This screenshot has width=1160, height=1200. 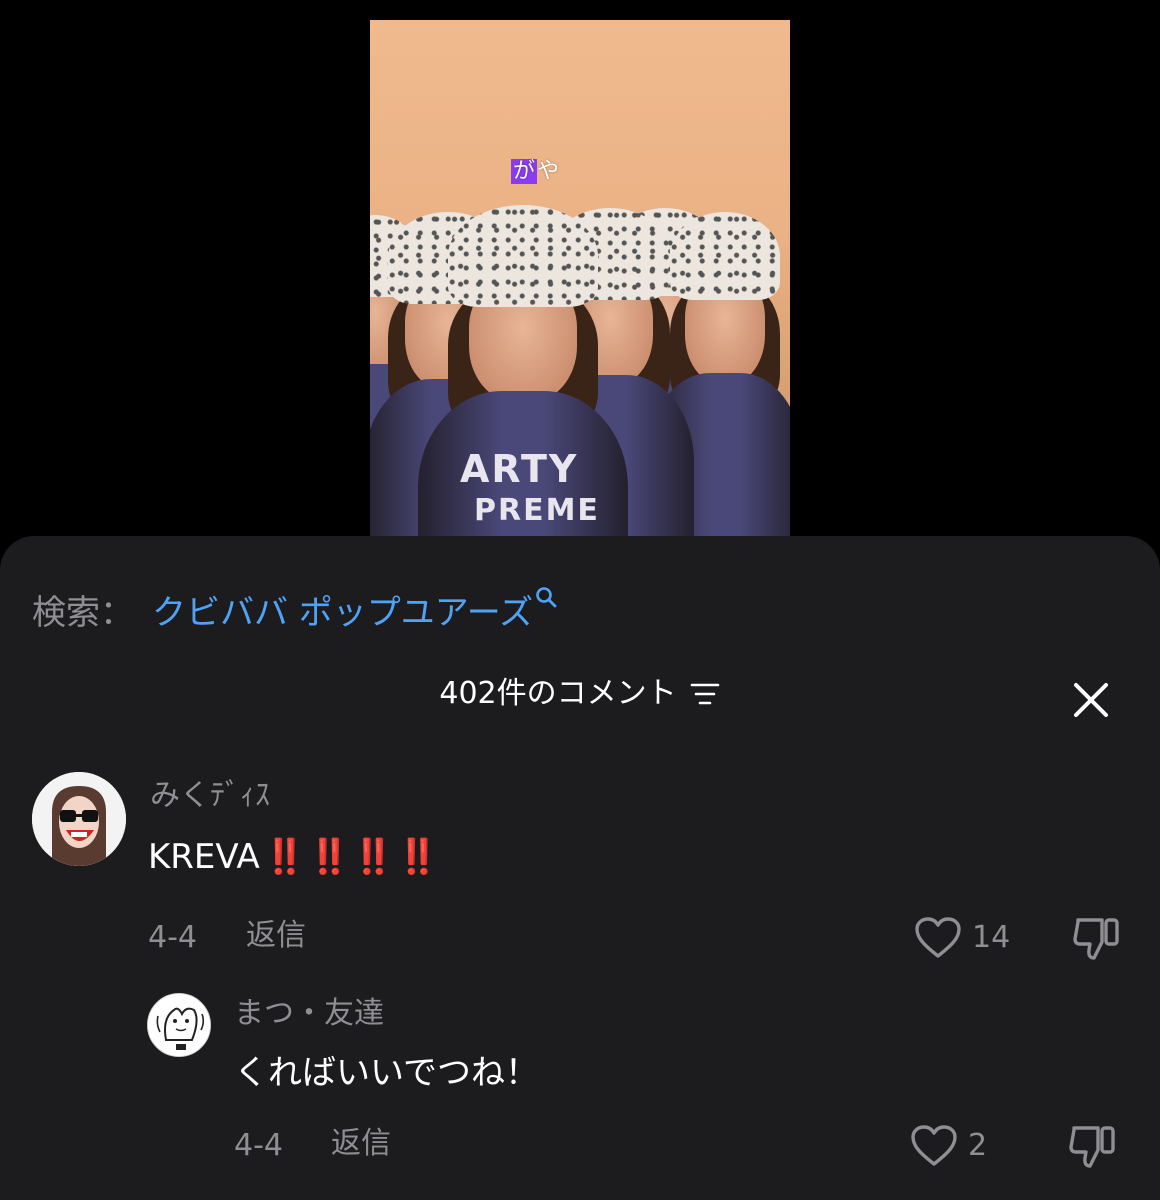 What do you see at coordinates (83, 613) in the screenshot?
I see `search-label: 検索：` at bounding box center [83, 613].